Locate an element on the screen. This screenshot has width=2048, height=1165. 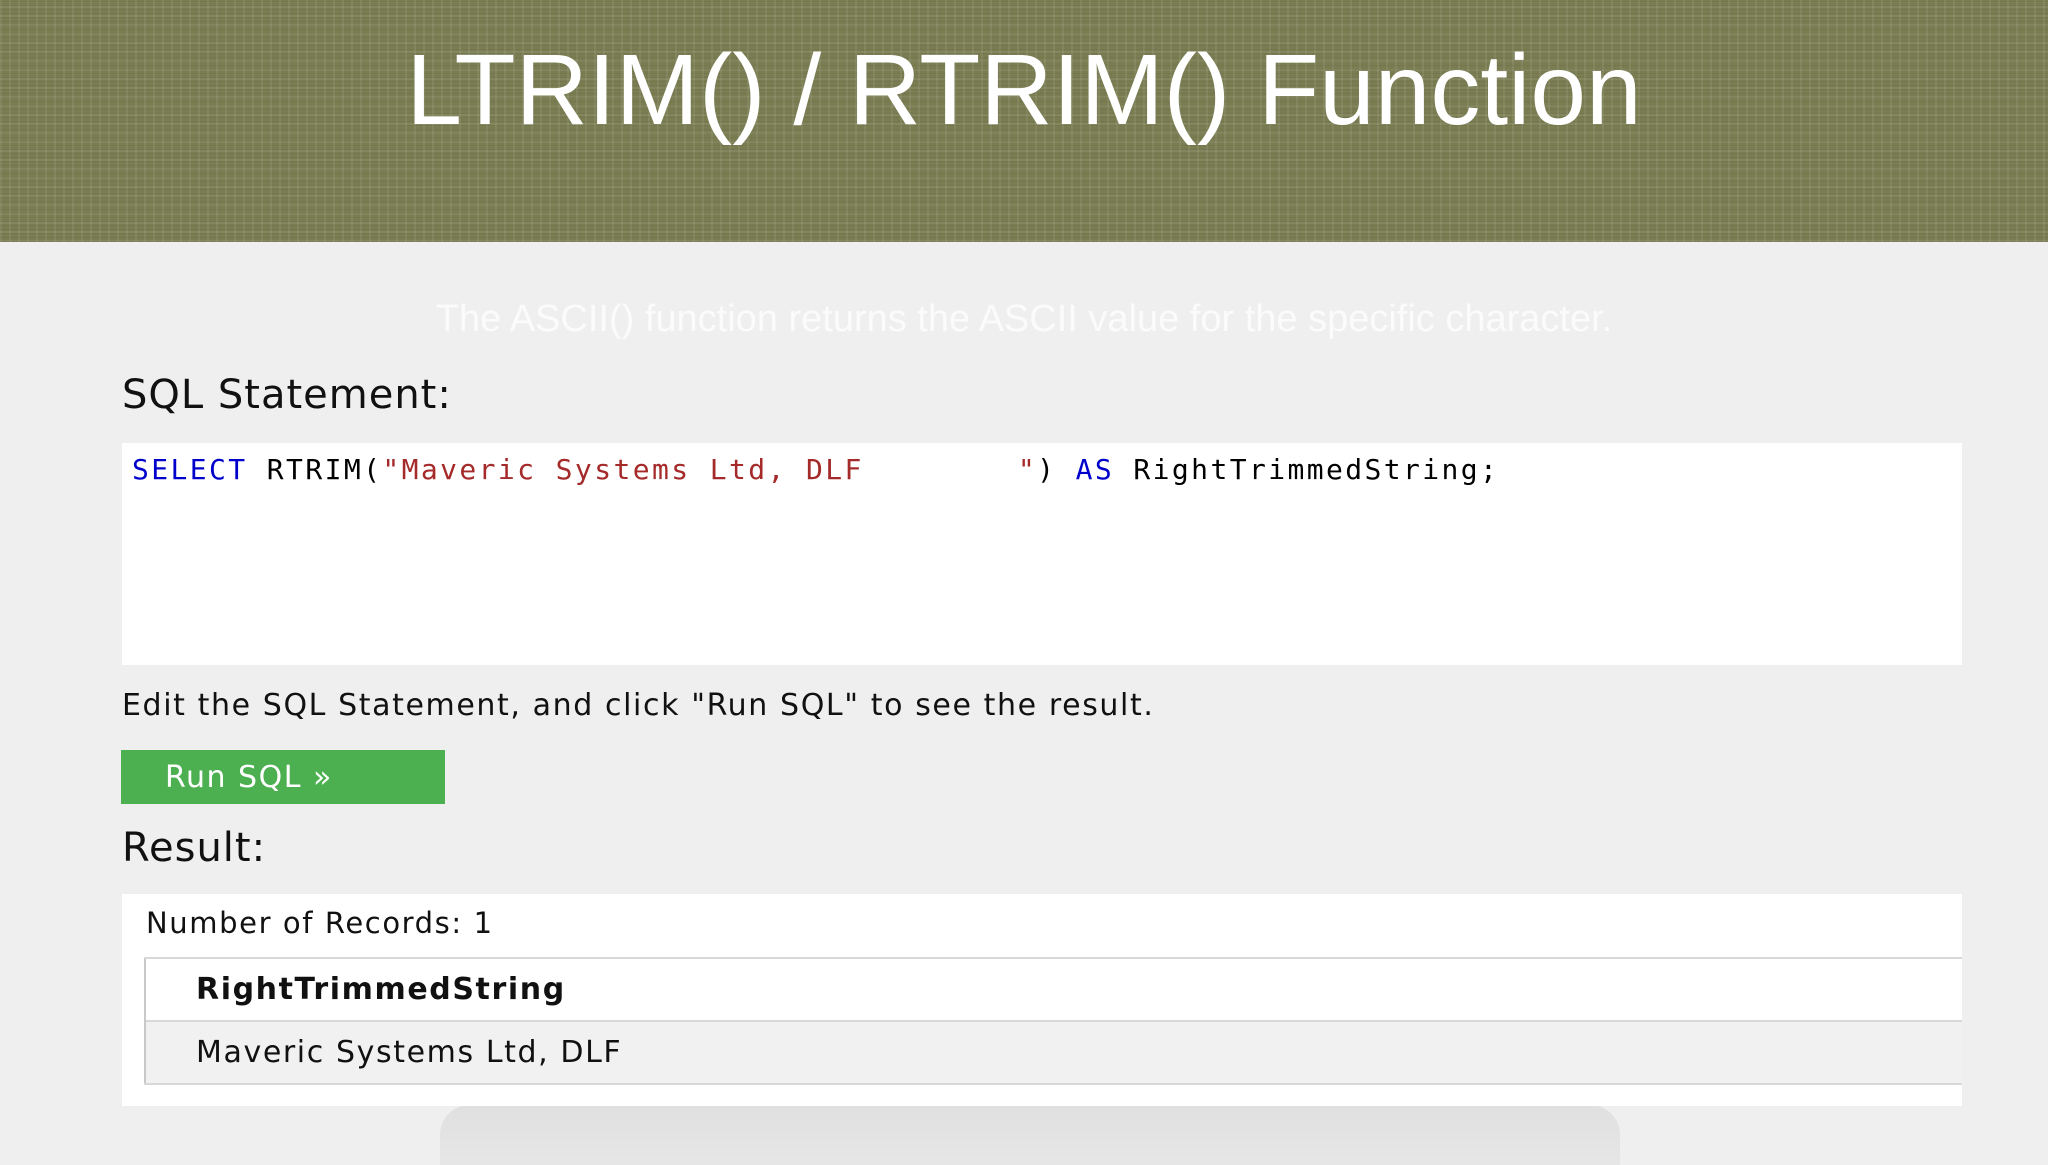
table-row: Maveric Systems Ltd, DLF is located at coordinates (1053, 1052).